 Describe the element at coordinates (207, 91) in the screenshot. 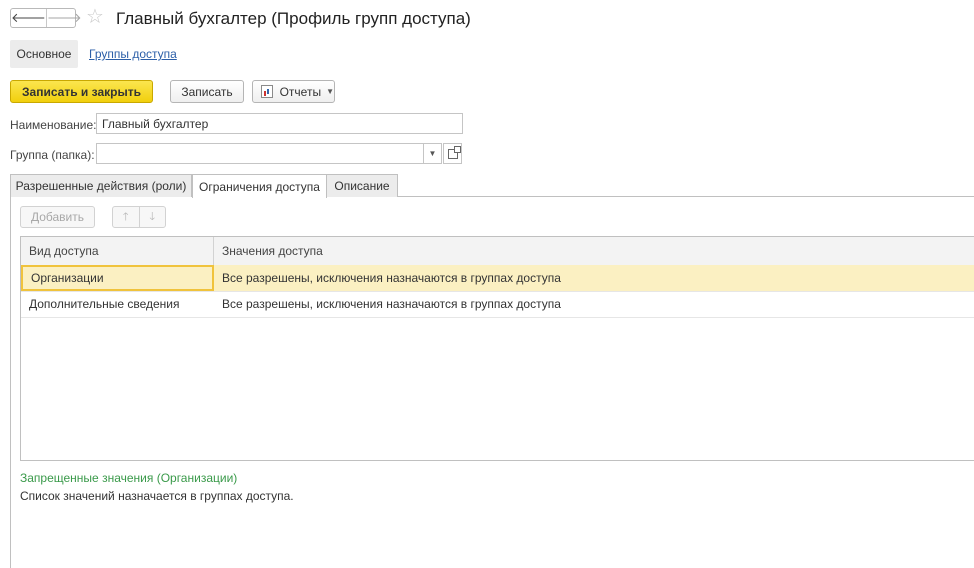

I see `save-button: Записать` at that location.